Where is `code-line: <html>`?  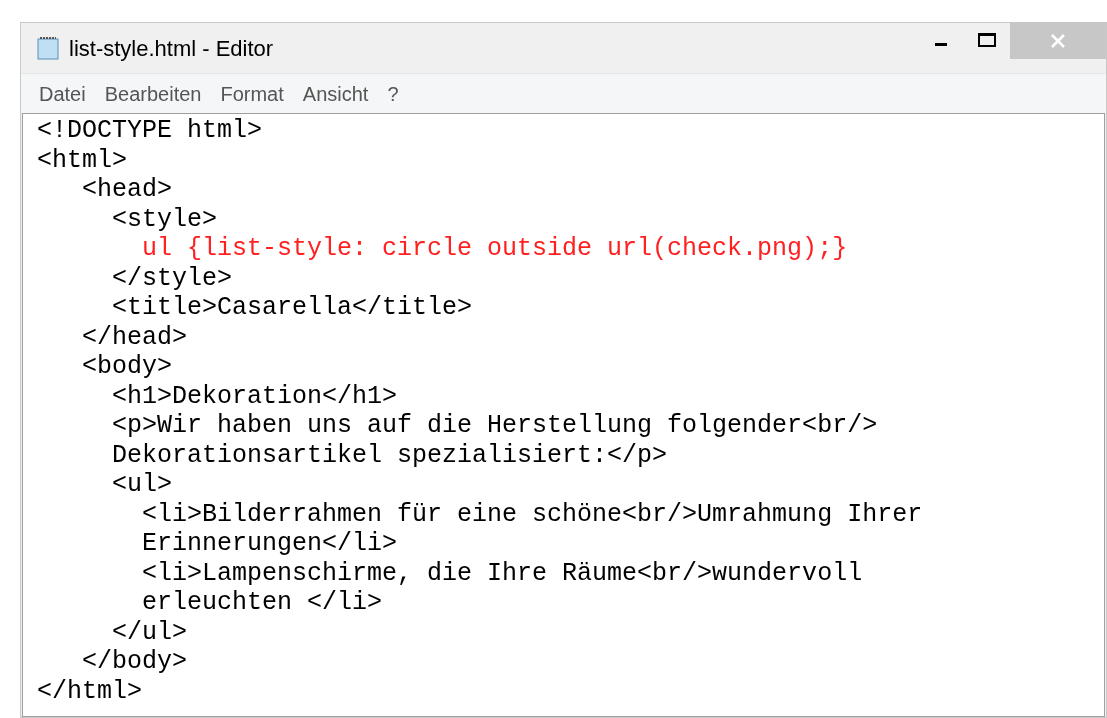 code-line: <html> is located at coordinates (82, 160).